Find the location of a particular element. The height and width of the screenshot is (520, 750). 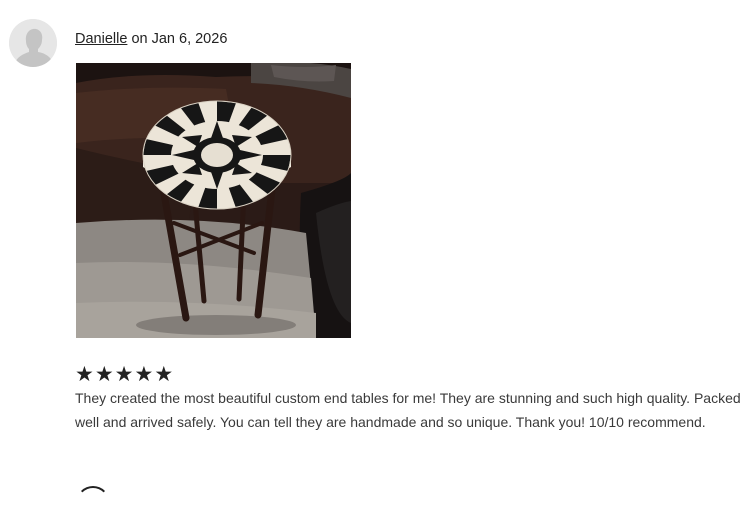

default-user-avatar-icon is located at coordinates (33, 43).